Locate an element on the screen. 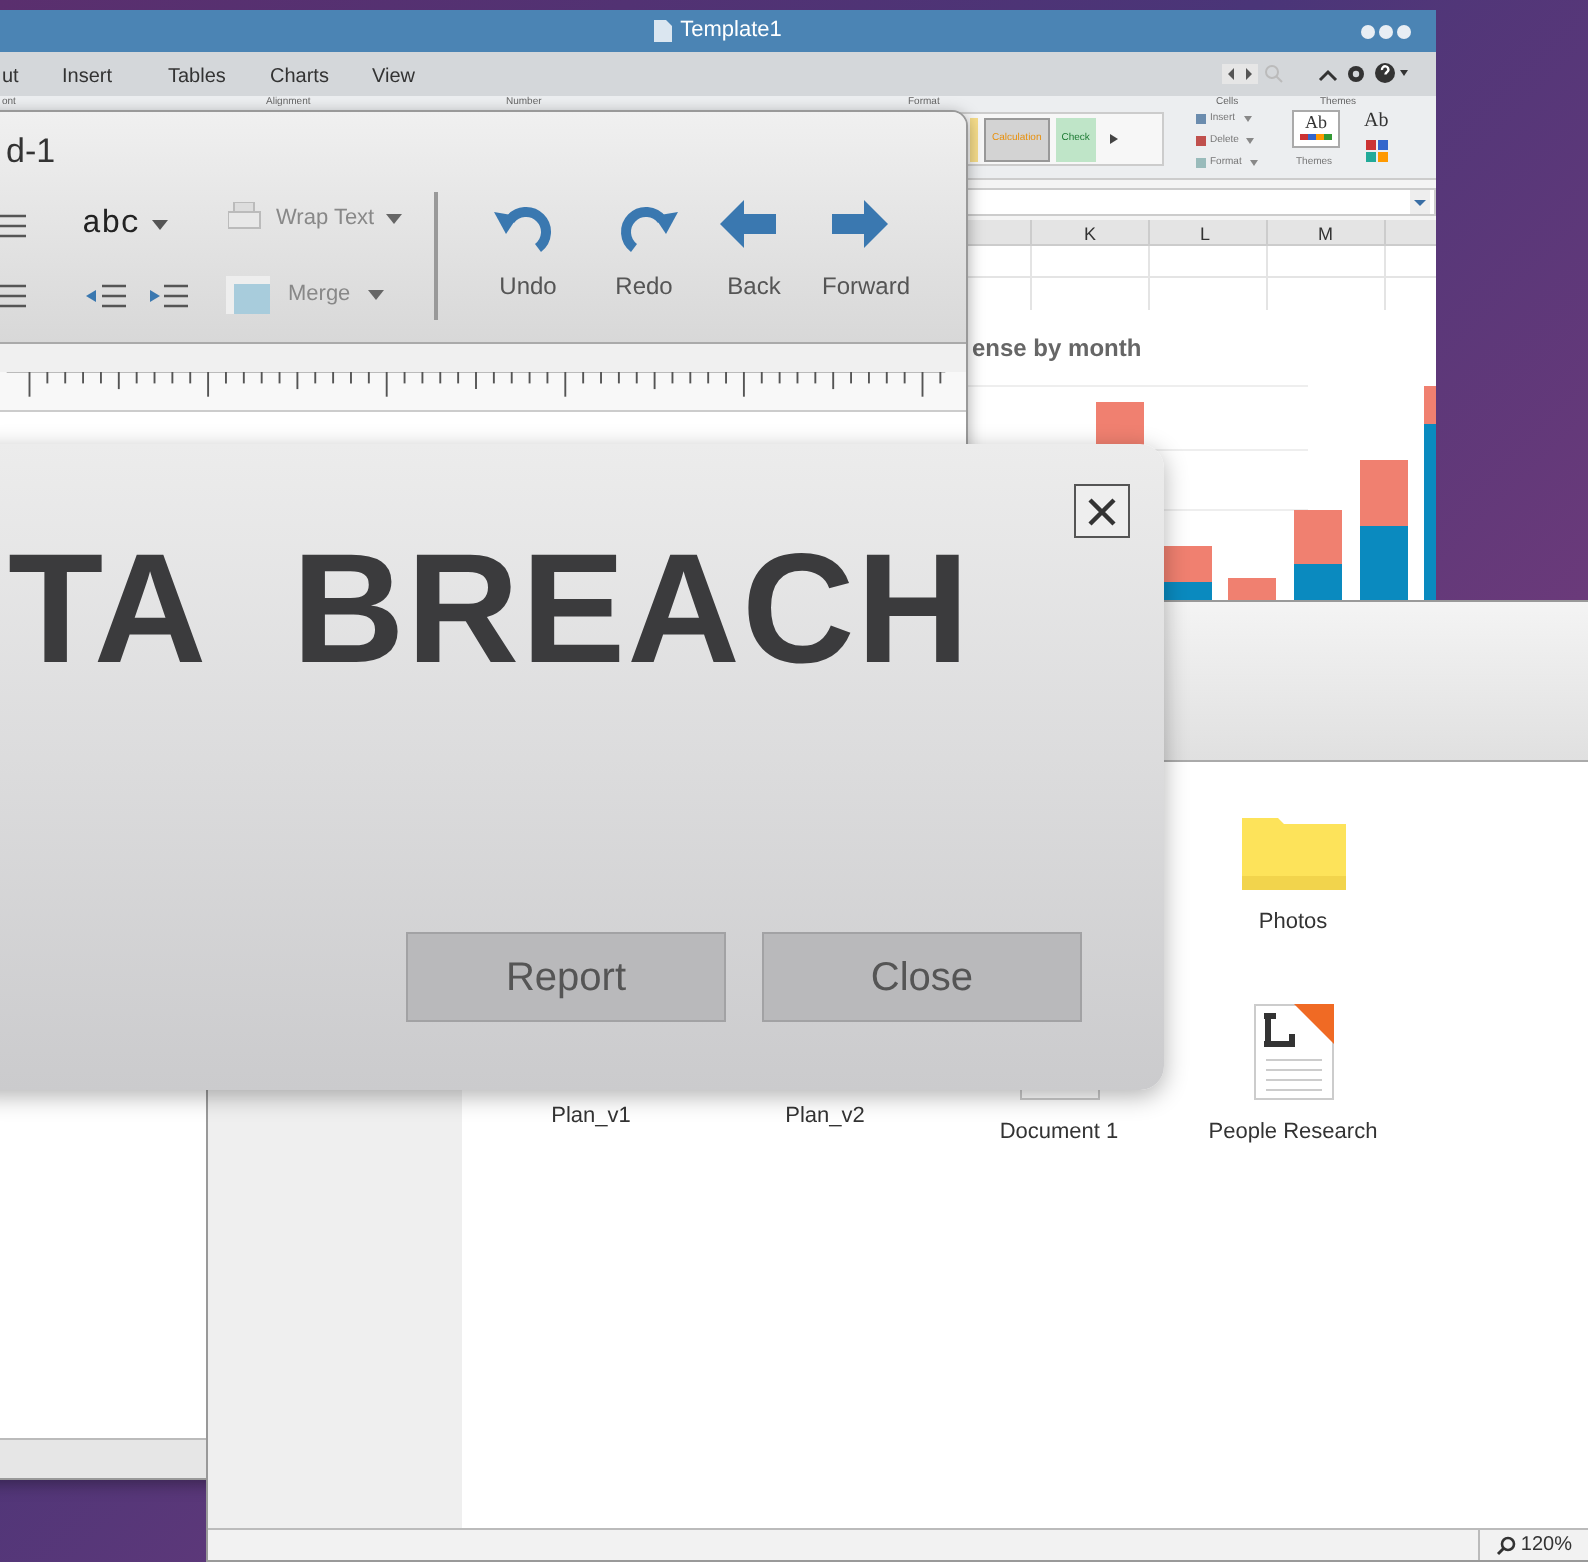  zoom-level: 120% is located at coordinates (1533, 1545).